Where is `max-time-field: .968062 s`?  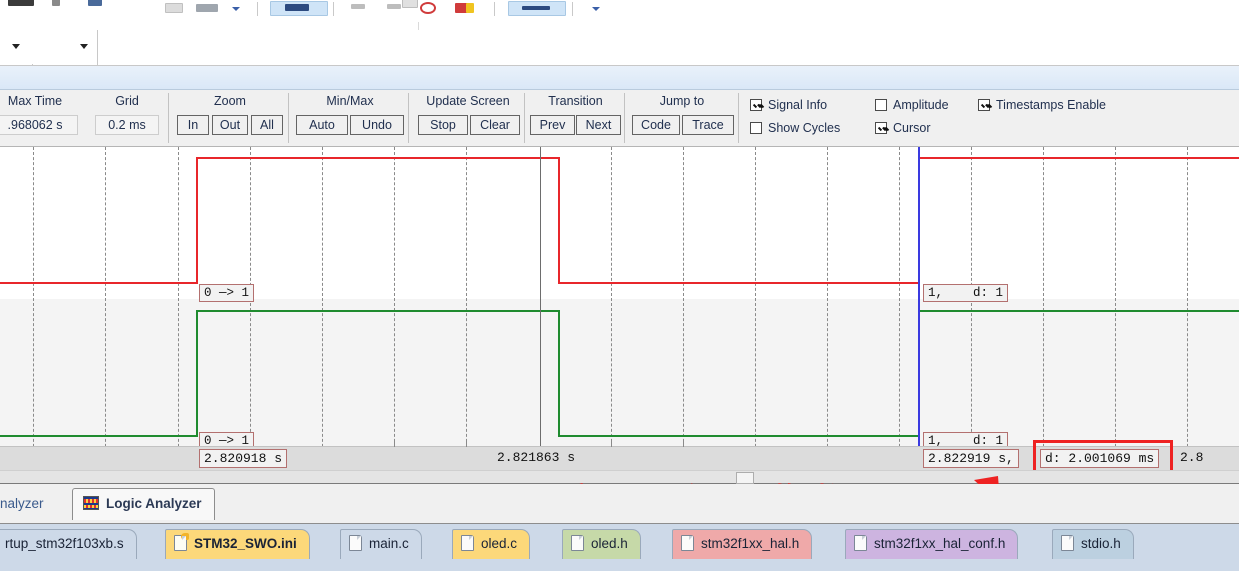
max-time-field: .968062 s is located at coordinates (39, 125).